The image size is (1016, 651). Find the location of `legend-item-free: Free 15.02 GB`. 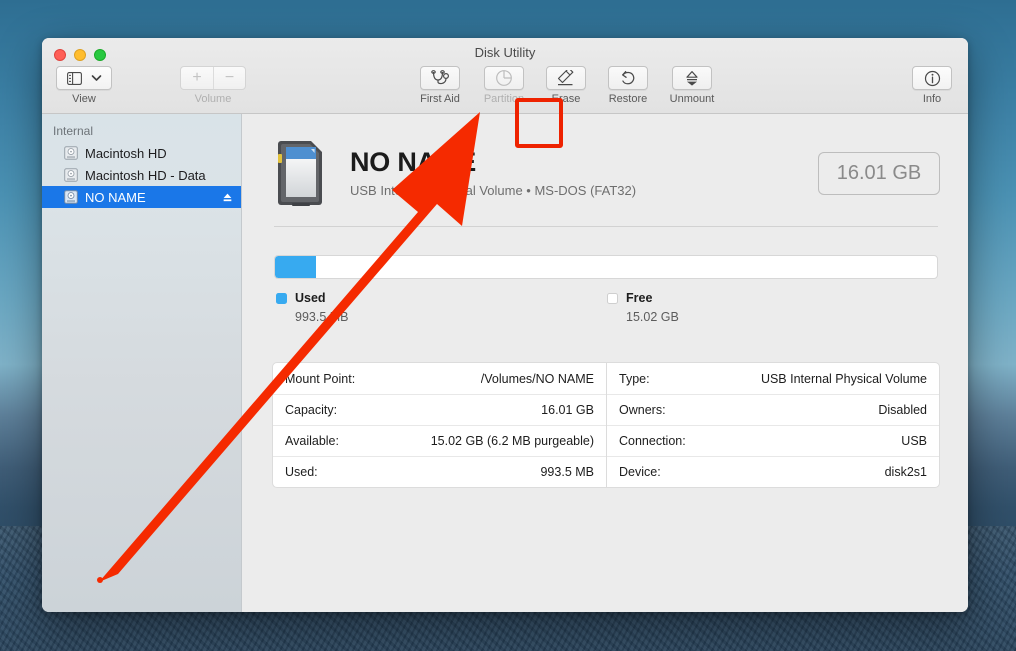

legend-item-free: Free 15.02 GB is located at coordinates (772, 307).